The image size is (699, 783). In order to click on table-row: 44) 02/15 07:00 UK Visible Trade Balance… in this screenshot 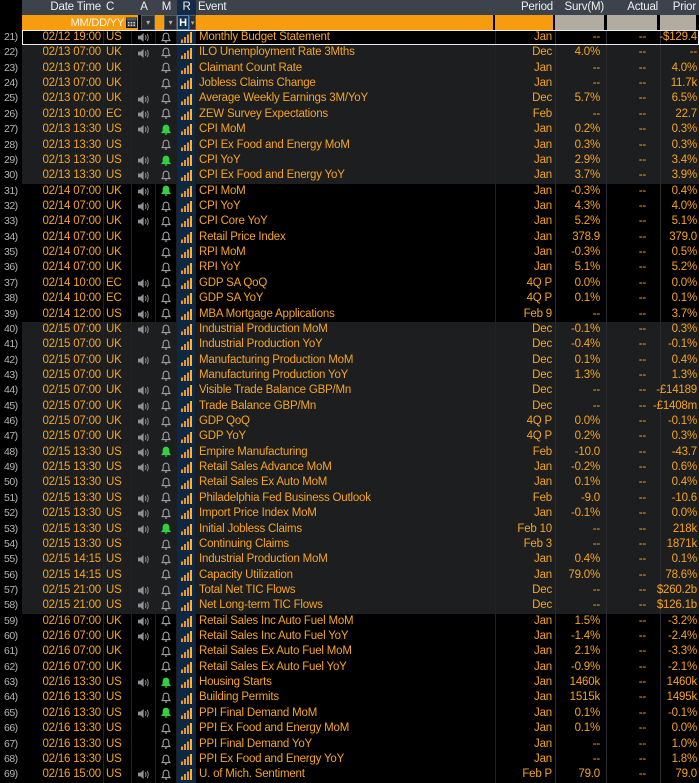, I will do `click(349, 391)`.